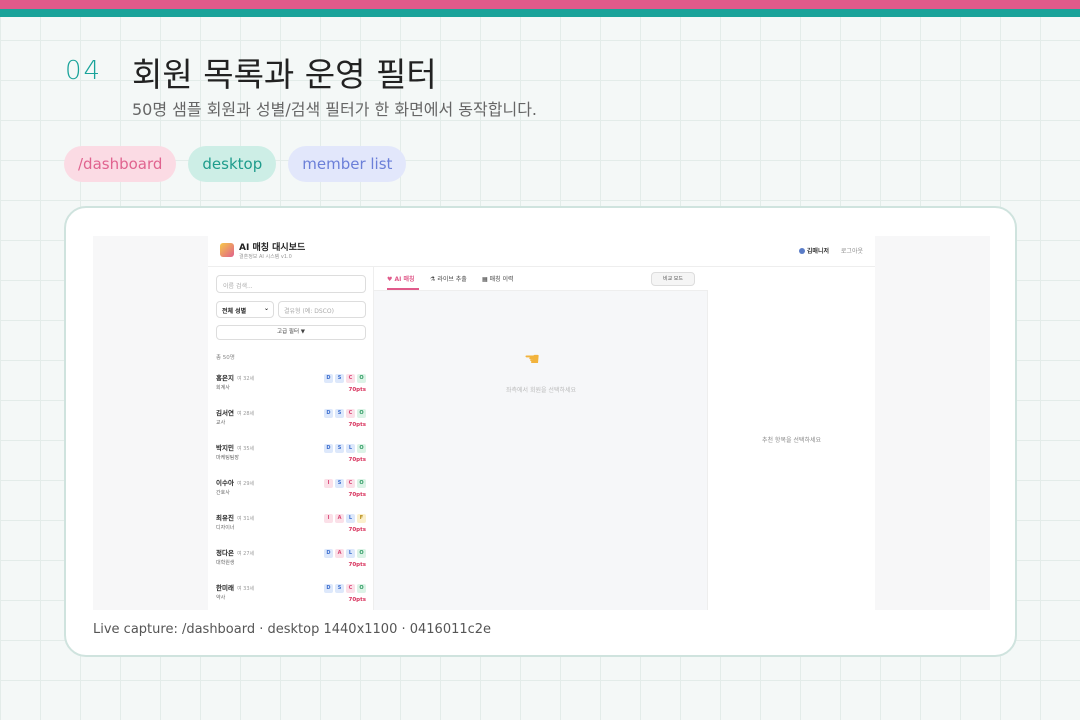 The image size is (1080, 720). What do you see at coordinates (401, 278) in the screenshot?
I see `tab-ai-match: ♥ AI 매칭` at bounding box center [401, 278].